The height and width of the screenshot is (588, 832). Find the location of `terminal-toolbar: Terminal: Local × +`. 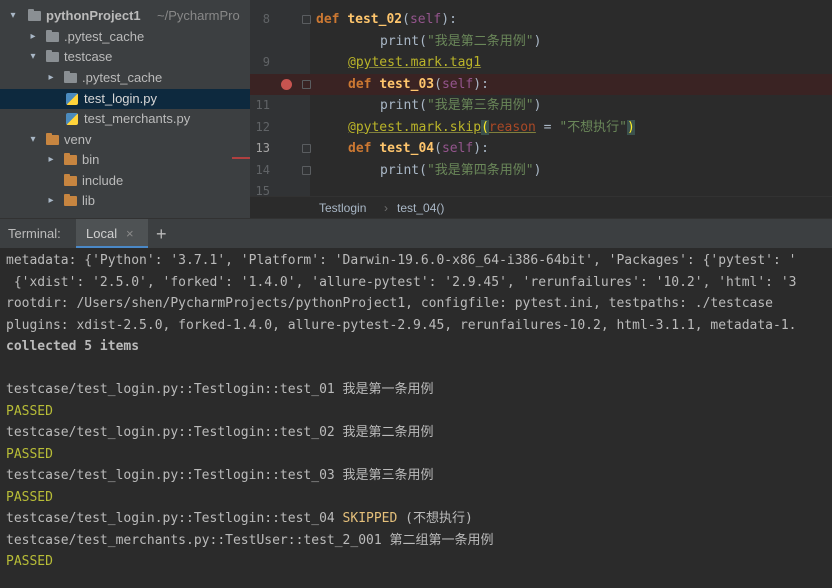

terminal-toolbar: Terminal: Local × + is located at coordinates (416, 233).